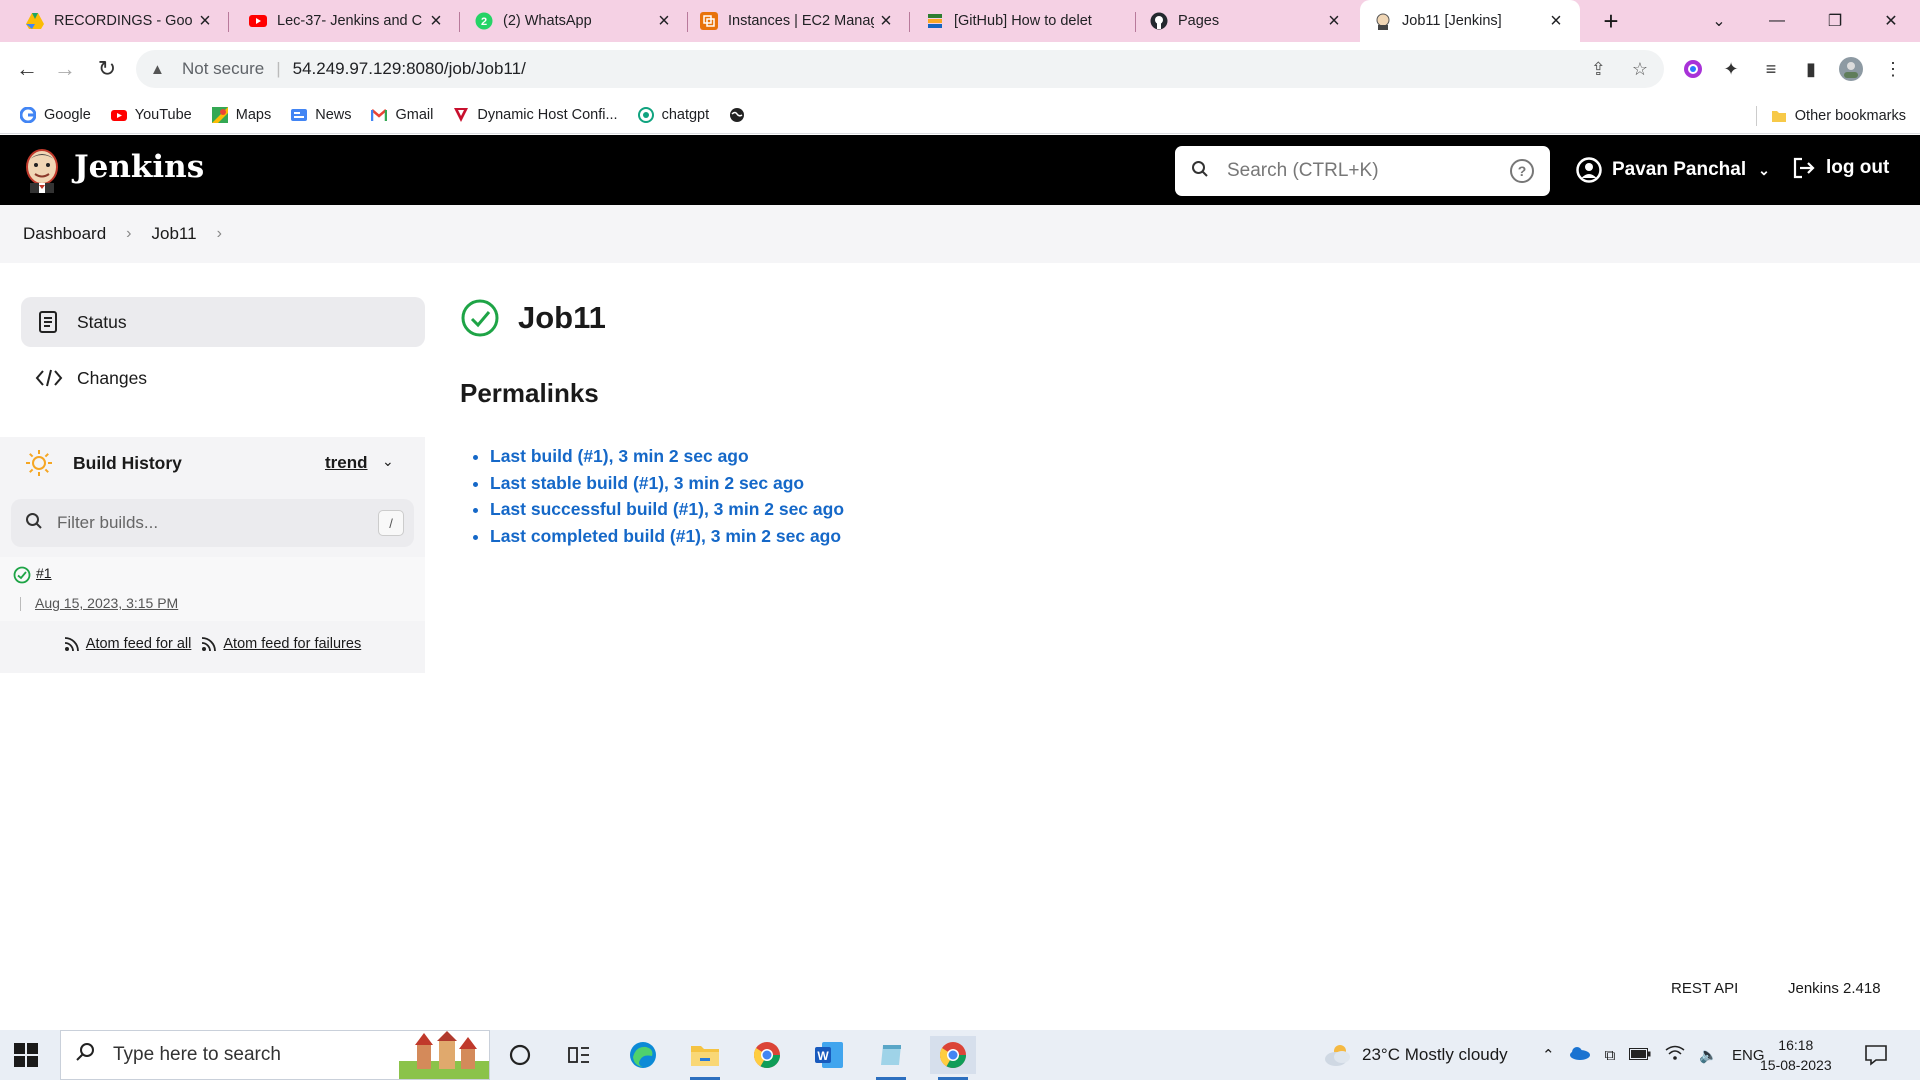 The width and height of the screenshot is (1920, 1080). I want to click on gmail-icon, so click(379, 114).